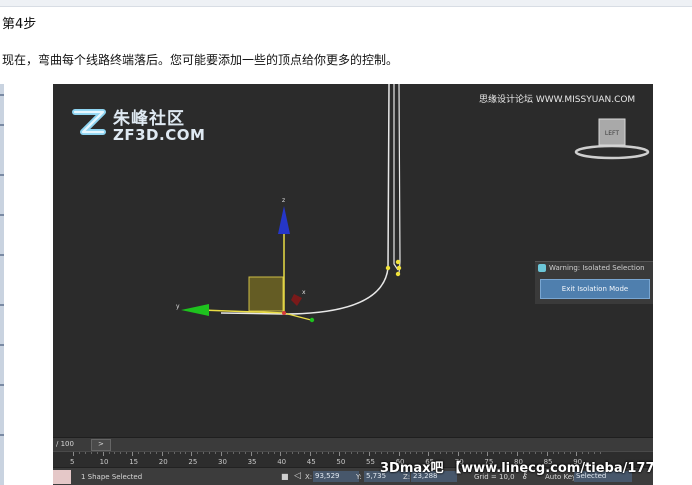 The height and width of the screenshot is (485, 692). I want to click on gizmo-z-arrow, so click(284, 220).